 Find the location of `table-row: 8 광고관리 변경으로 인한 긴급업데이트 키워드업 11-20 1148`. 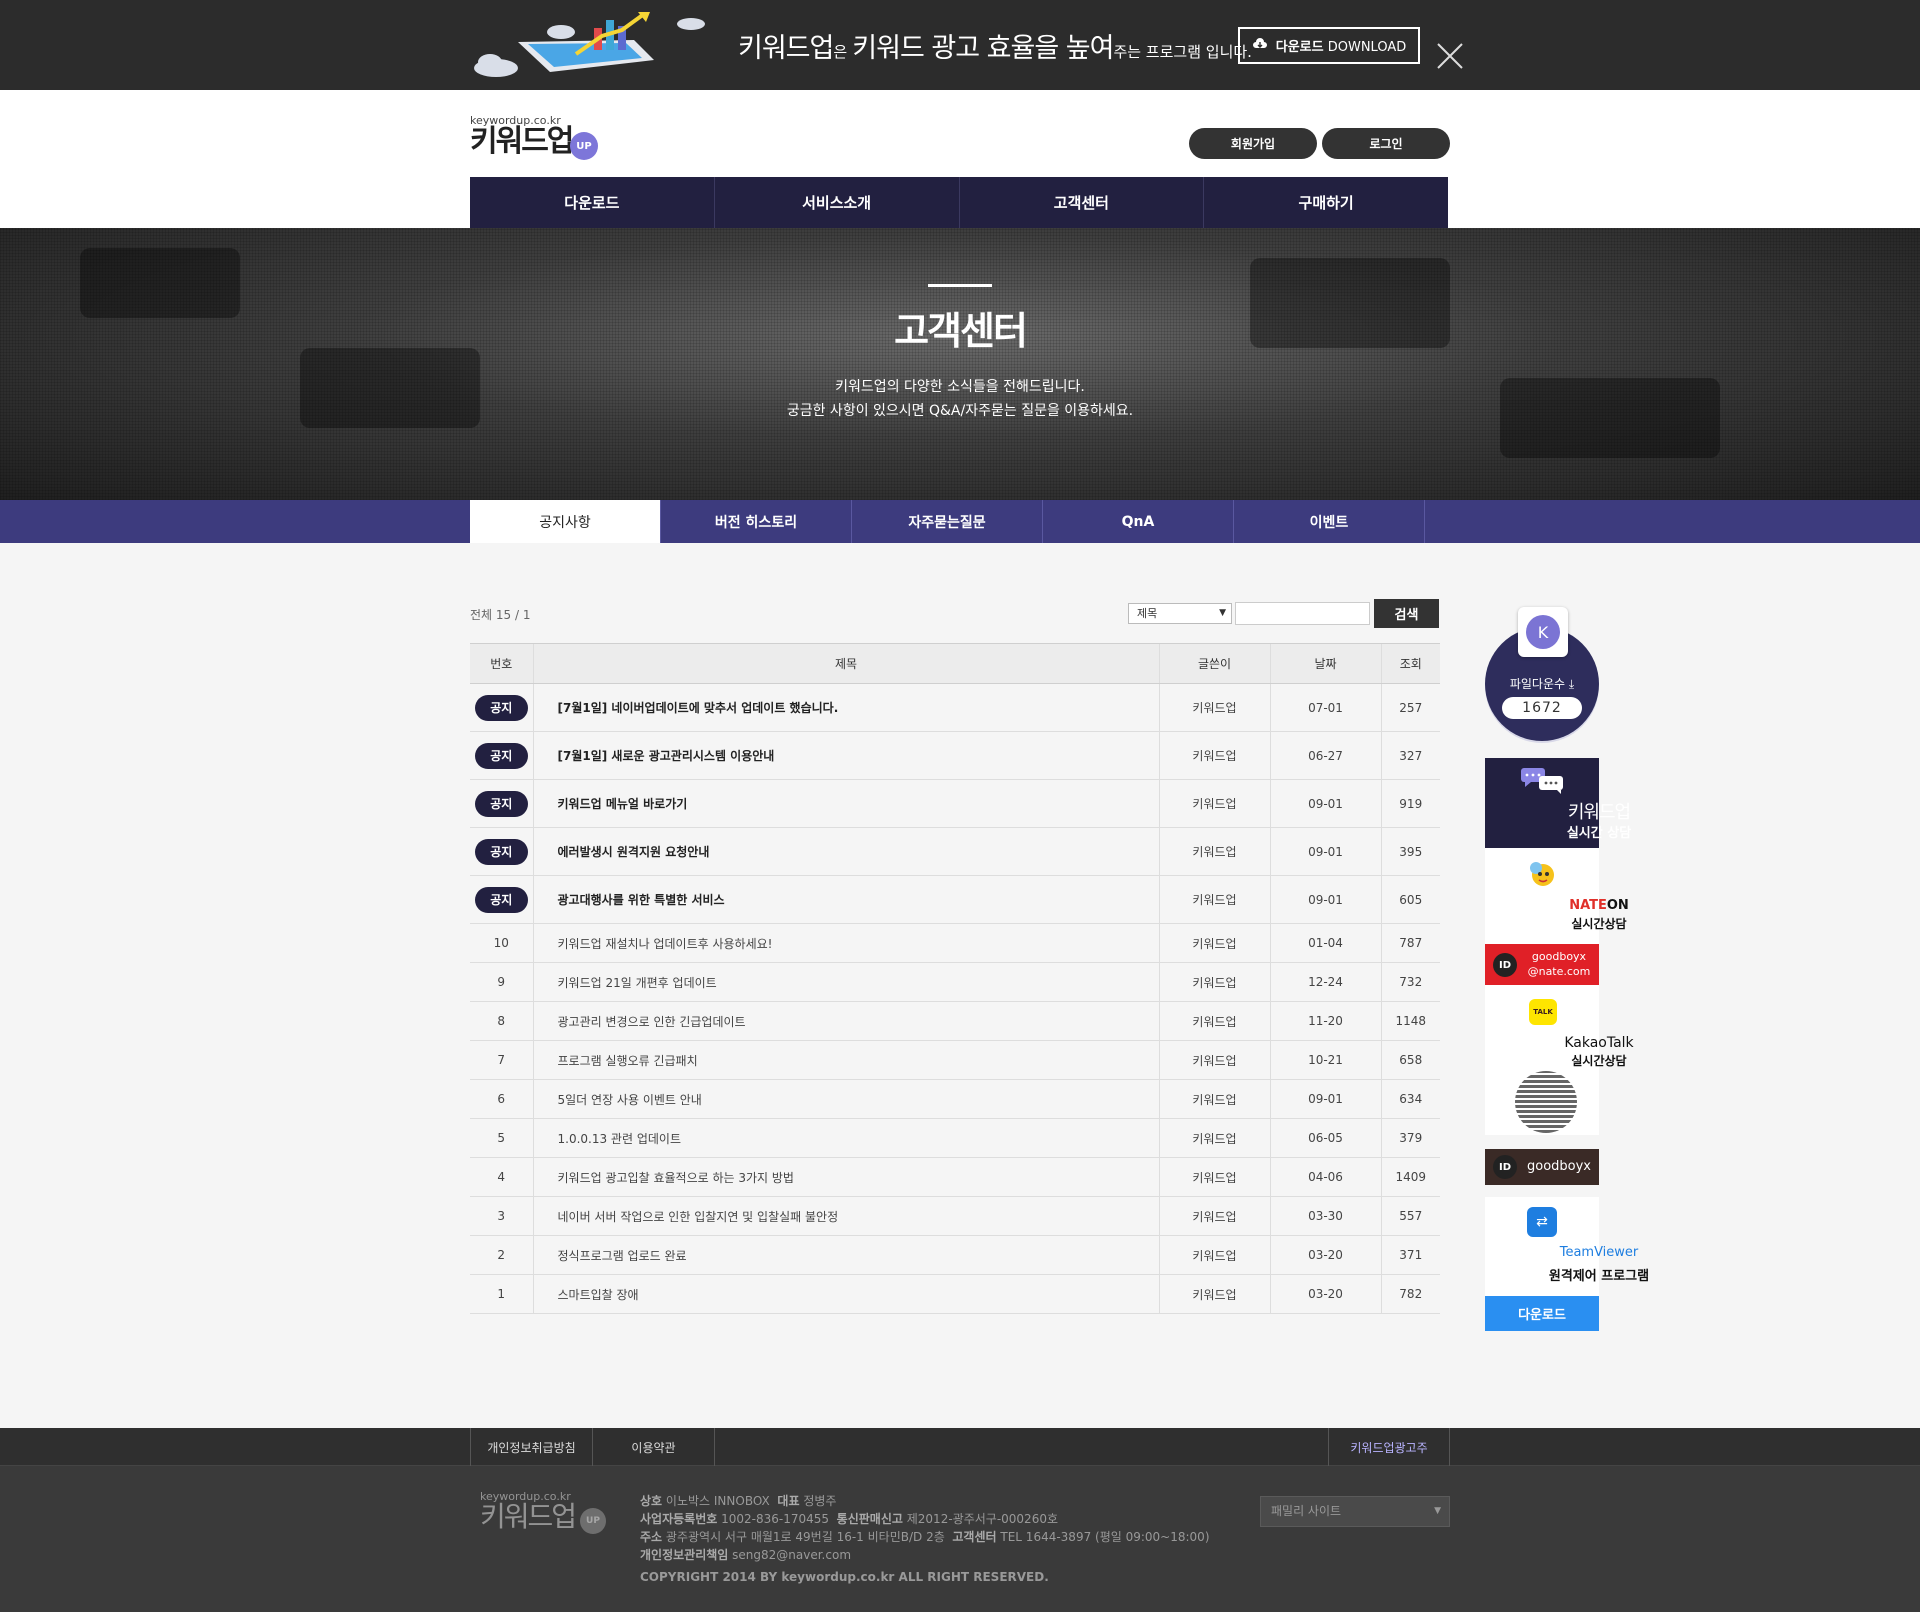

table-row: 8 광고관리 변경으로 인한 긴급업데이트 키워드업 11-20 1148 is located at coordinates (955, 1021).